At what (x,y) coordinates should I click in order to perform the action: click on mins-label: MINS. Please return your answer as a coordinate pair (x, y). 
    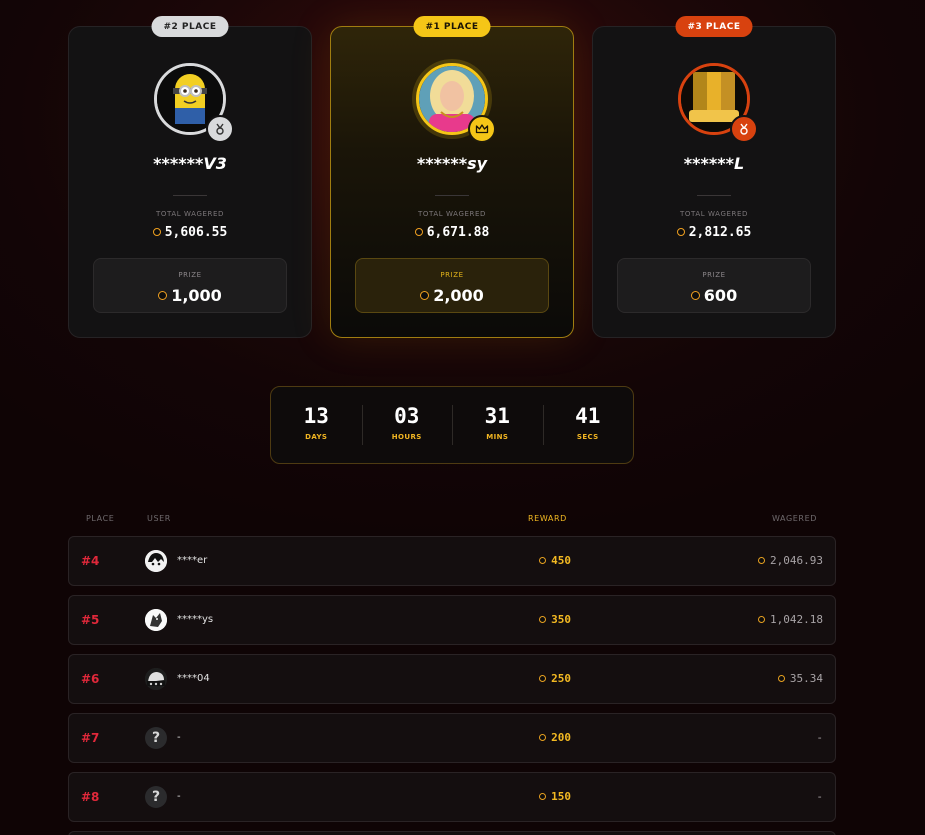
    Looking at the image, I should click on (497, 437).